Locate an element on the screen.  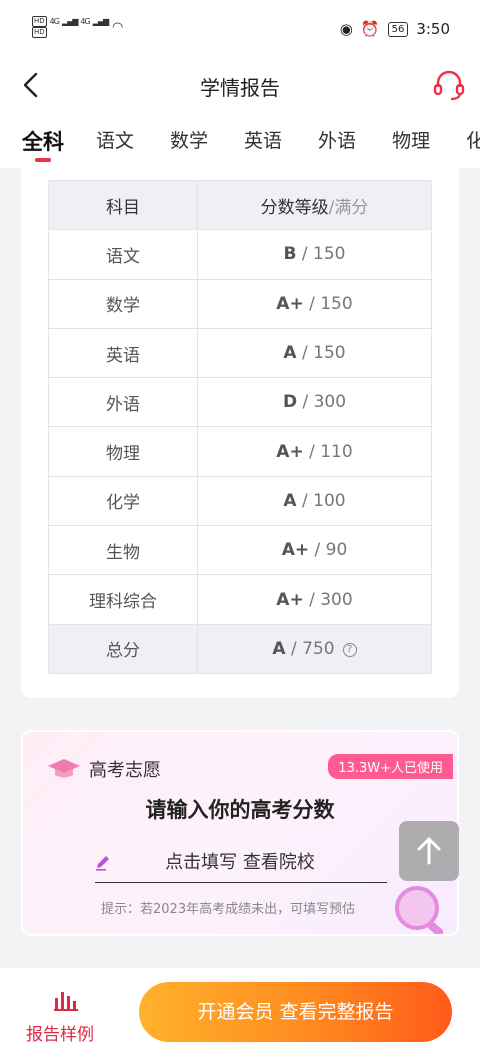
score-cell: A+ / 110 is located at coordinates (314, 451).